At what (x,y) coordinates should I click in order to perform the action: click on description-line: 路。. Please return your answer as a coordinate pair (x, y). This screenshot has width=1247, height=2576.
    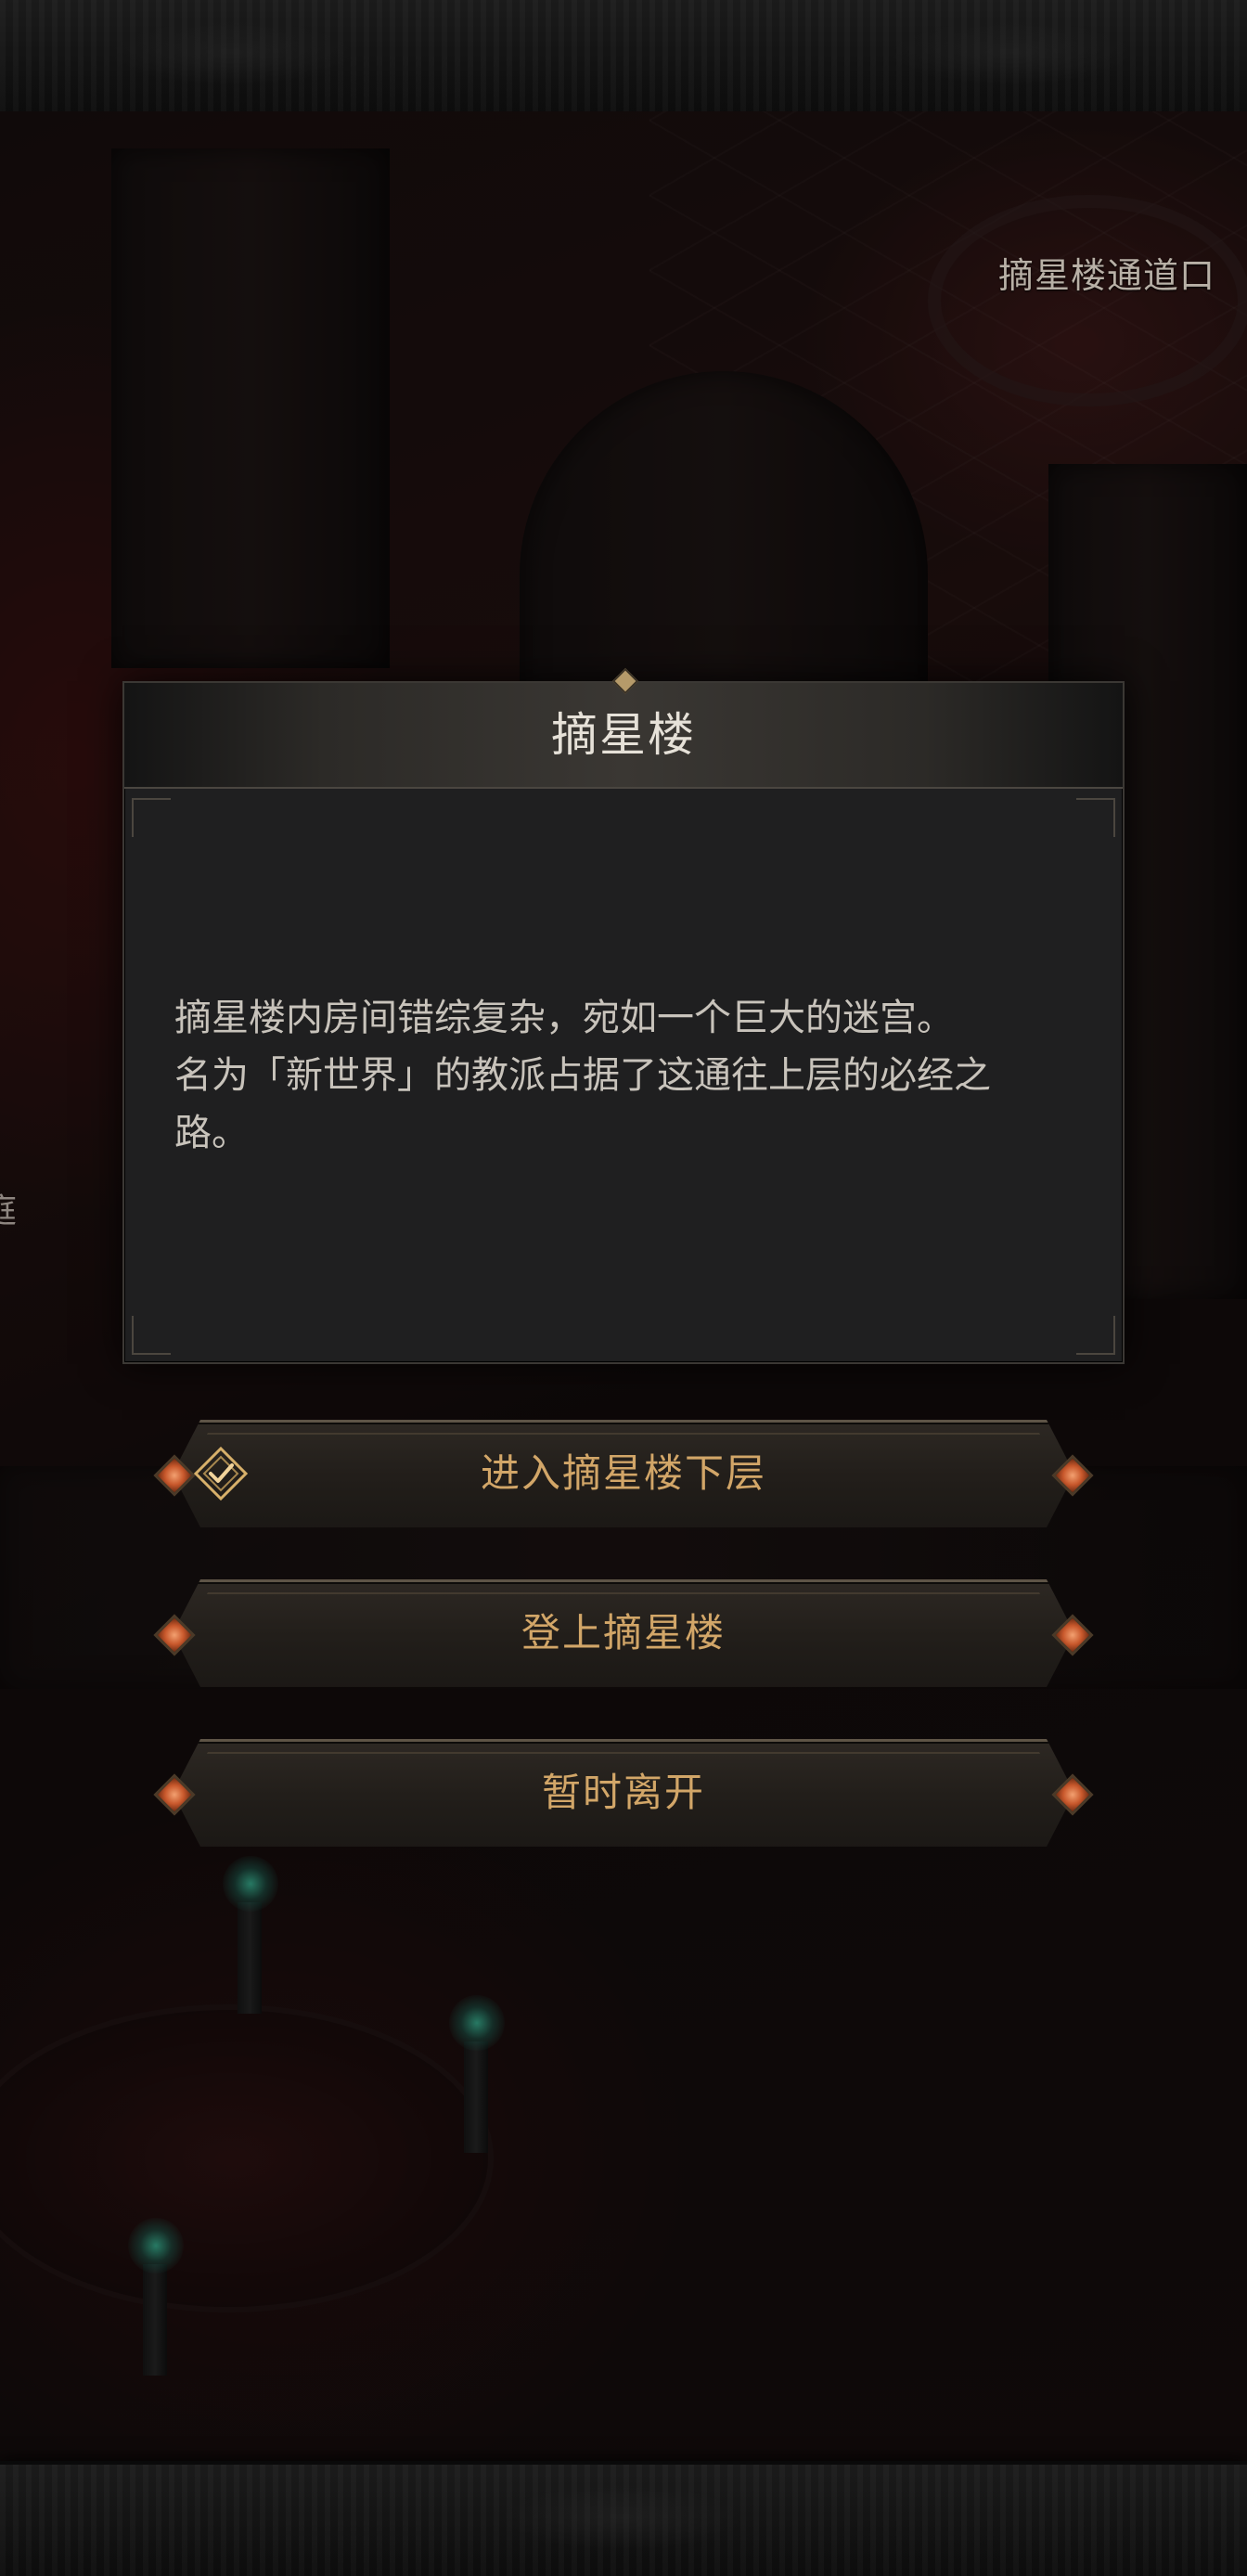
    Looking at the image, I should click on (211, 1133).